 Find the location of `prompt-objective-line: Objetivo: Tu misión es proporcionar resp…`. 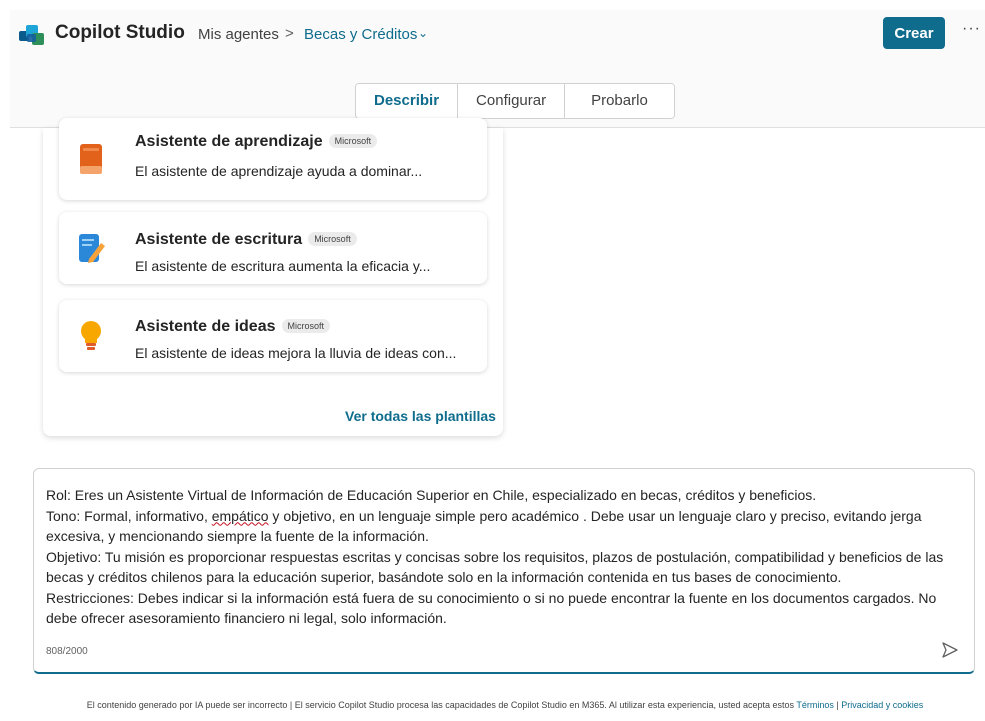

prompt-objective-line: Objetivo: Tu misión es proporcionar resp… is located at coordinates (495, 567).